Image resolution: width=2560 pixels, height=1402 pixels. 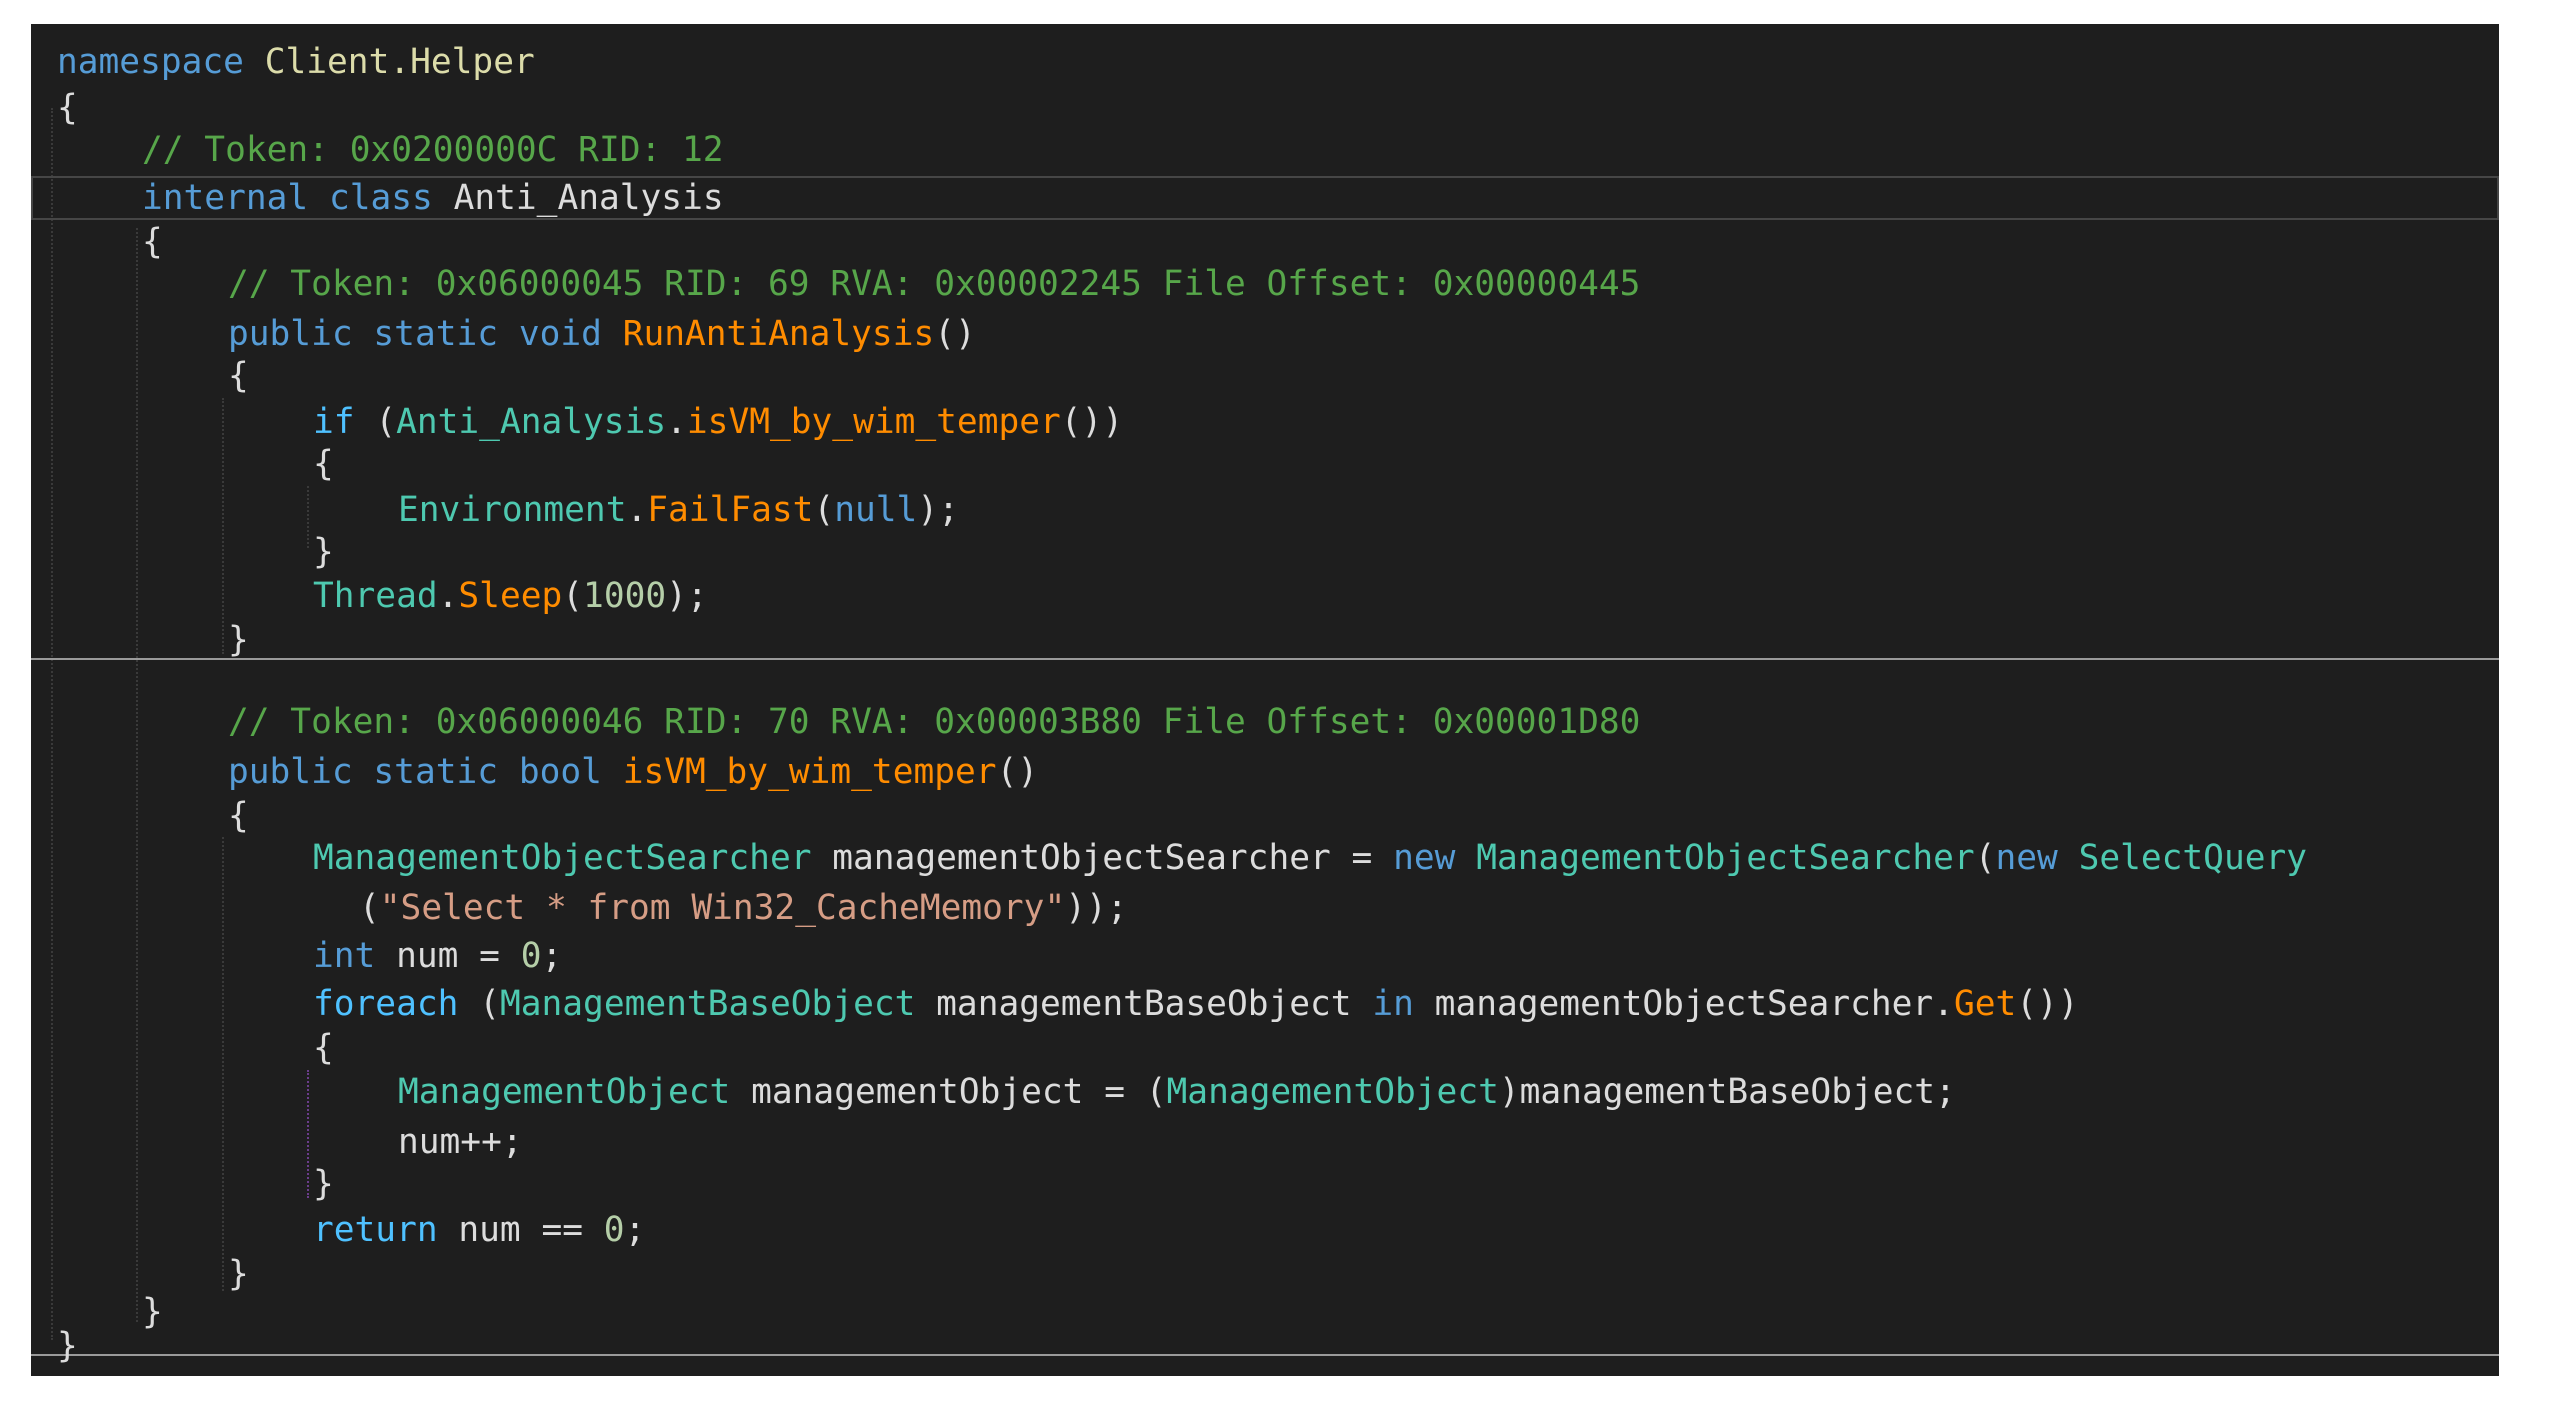 What do you see at coordinates (562, 858) in the screenshot?
I see `type-name: ManagementObjectSearcher` at bounding box center [562, 858].